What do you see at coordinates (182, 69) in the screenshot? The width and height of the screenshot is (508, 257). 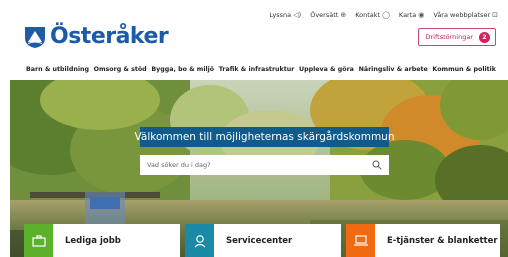 I see `nav-item-bygga-bo-miljo: Bygga, bo & miljö` at bounding box center [182, 69].